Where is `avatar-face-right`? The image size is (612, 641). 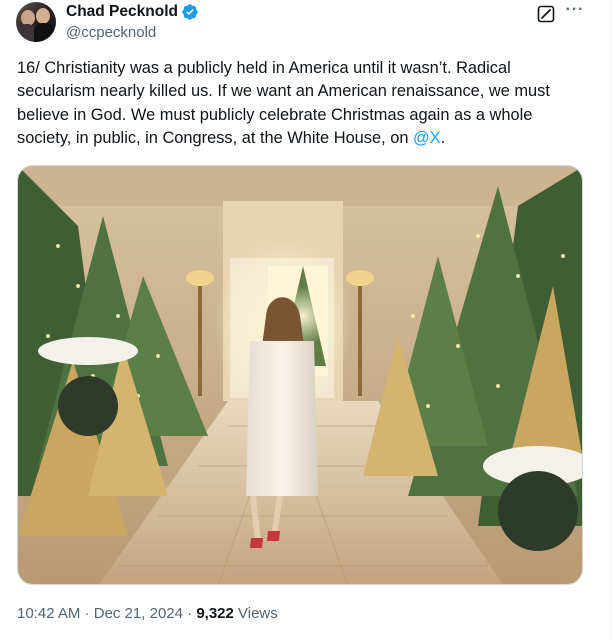
avatar-face-right is located at coordinates (43, 16).